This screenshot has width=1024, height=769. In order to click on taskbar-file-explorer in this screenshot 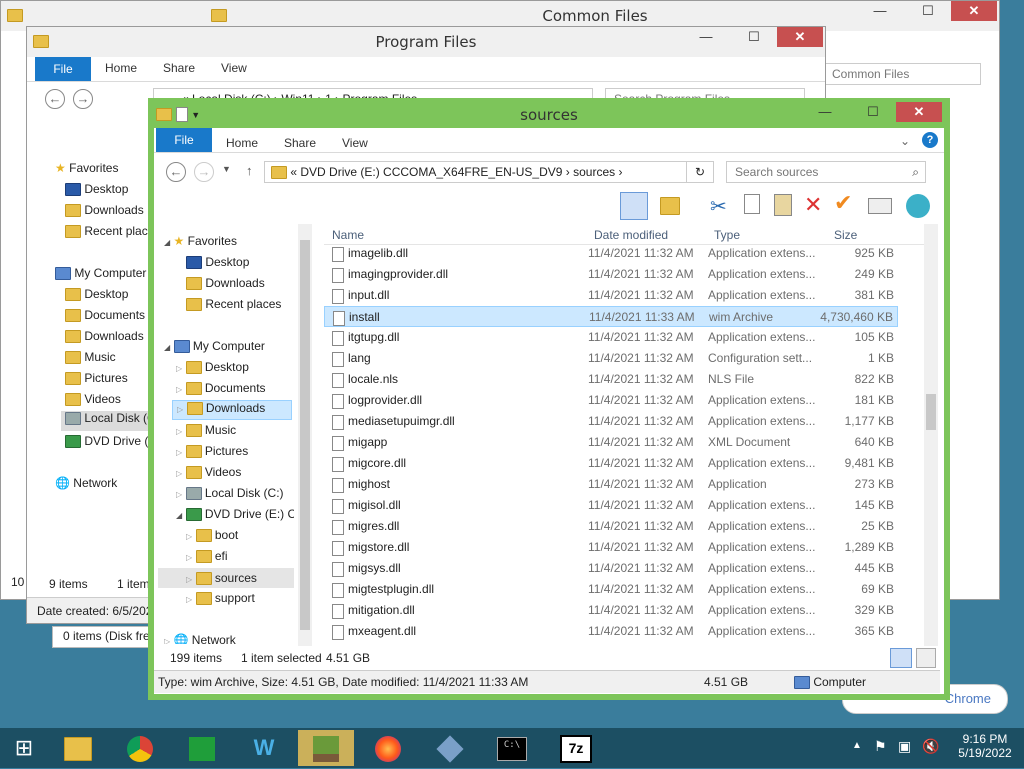, I will do `click(78, 748)`.